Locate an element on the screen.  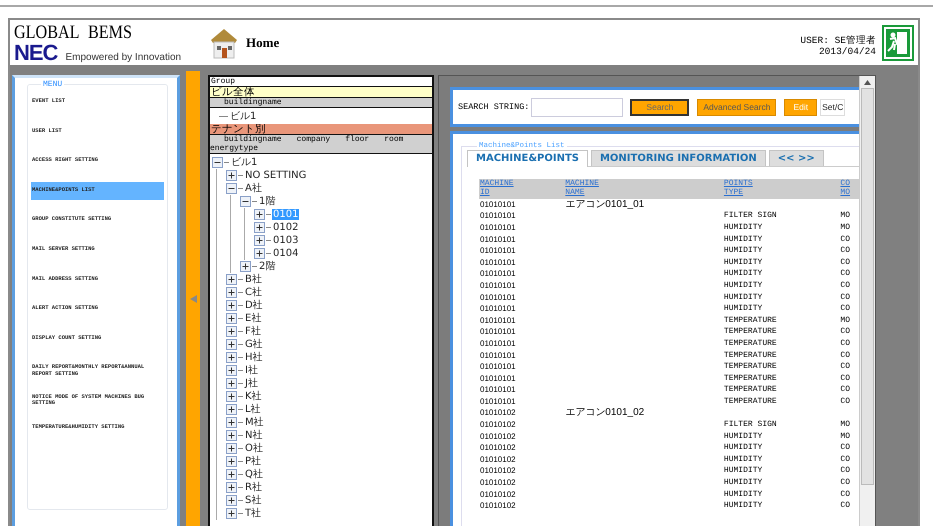
tree-item: H社 is located at coordinates (254, 357).